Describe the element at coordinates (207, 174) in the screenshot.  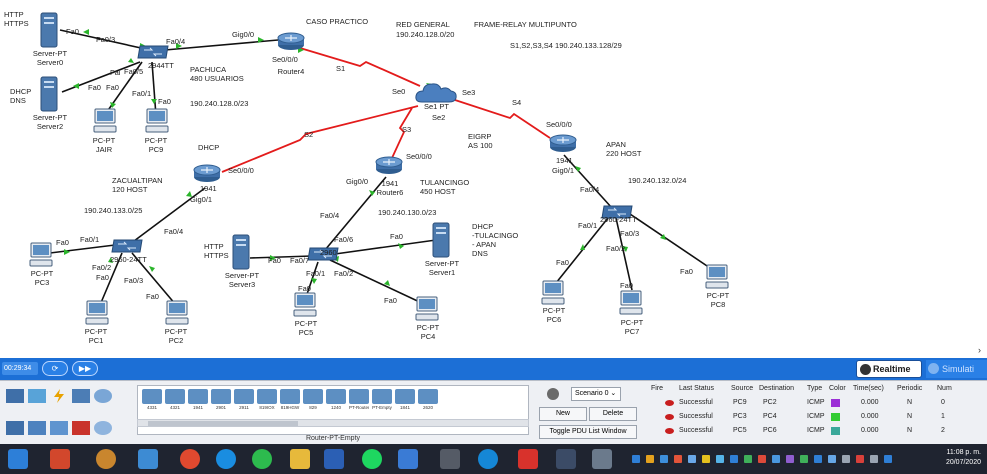
I see `router-zacualtipan-icon` at that location.